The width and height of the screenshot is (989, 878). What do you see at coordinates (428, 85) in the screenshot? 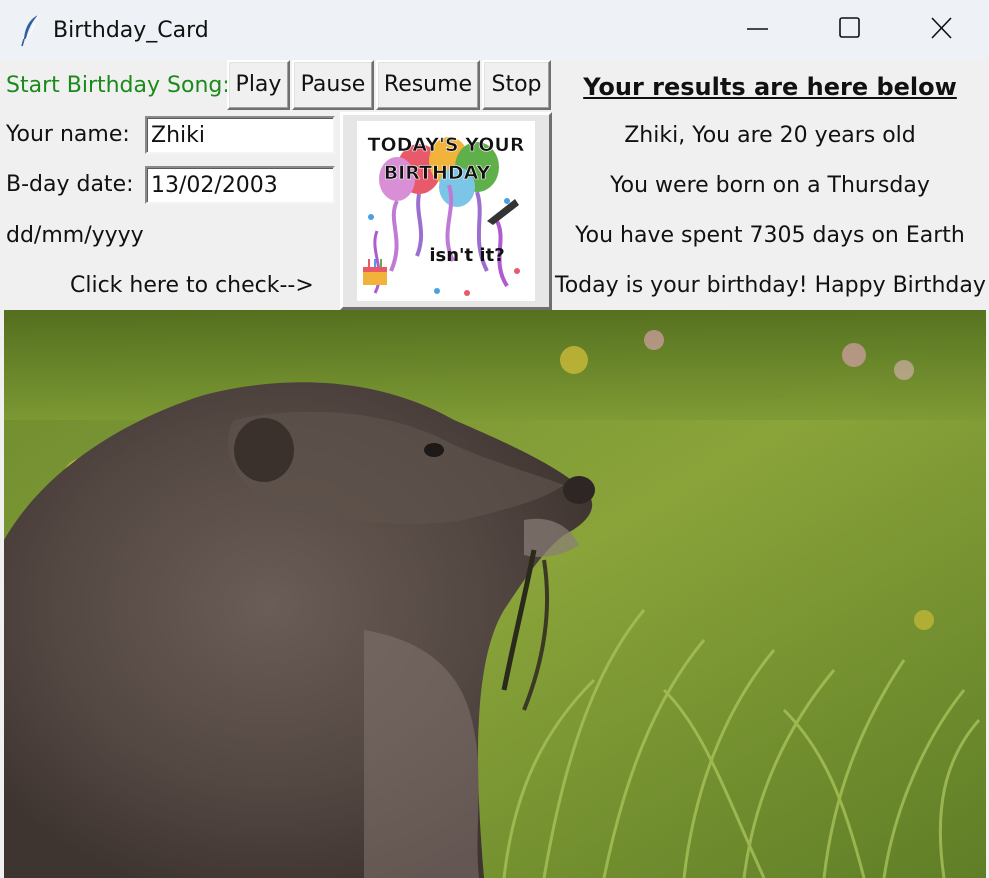
I see `resume-button: Resume` at bounding box center [428, 85].